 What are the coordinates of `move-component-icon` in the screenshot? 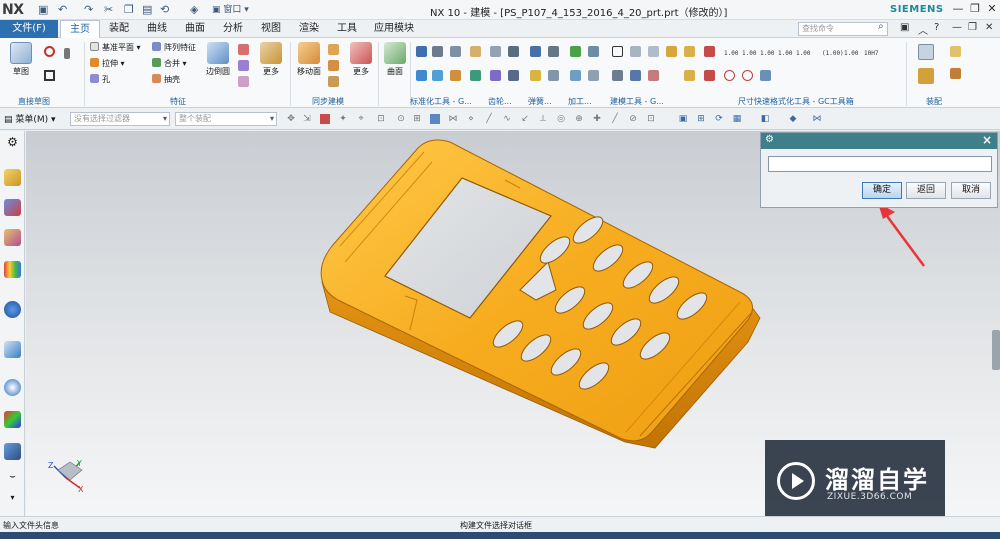 It's located at (955, 73).